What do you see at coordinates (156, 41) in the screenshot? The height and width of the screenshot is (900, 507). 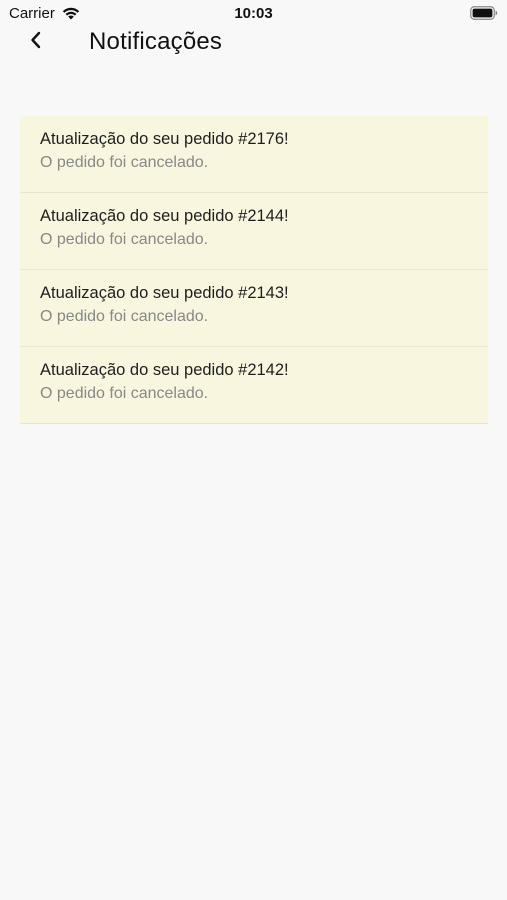 I see `page-title: Notificações` at bounding box center [156, 41].